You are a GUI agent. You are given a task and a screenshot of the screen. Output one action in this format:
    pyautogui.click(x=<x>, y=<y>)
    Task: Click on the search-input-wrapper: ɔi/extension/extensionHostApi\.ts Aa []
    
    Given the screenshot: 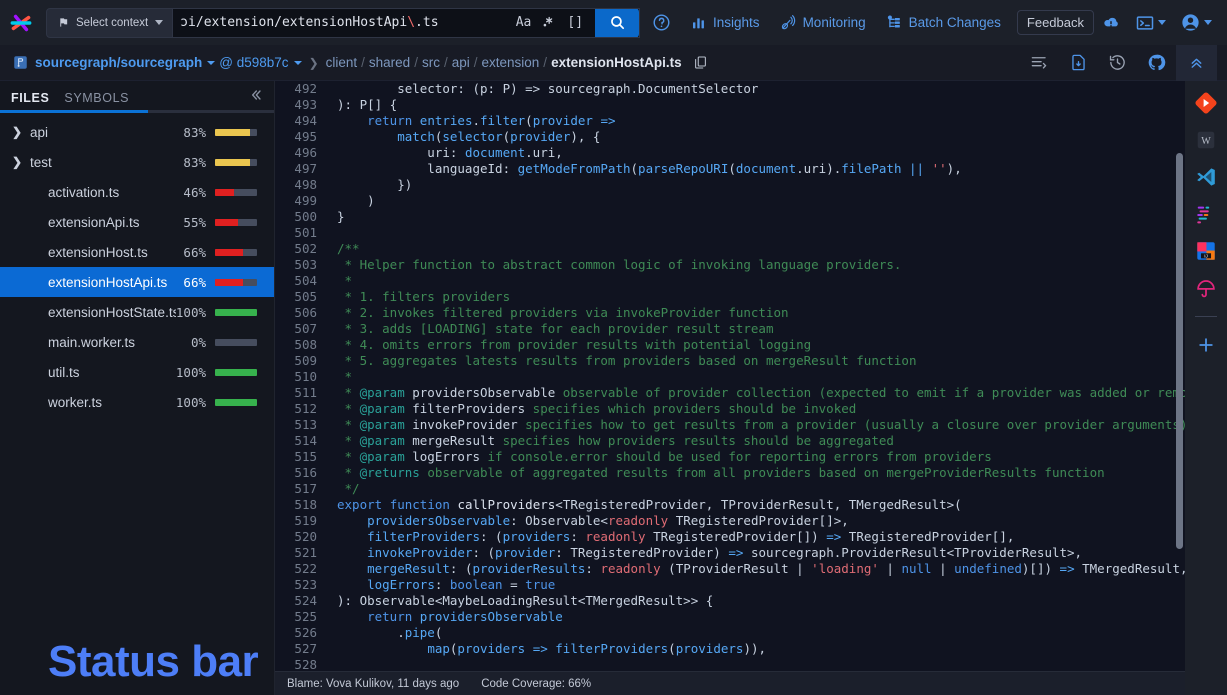 What is the action you would take?
    pyautogui.click(x=407, y=22)
    